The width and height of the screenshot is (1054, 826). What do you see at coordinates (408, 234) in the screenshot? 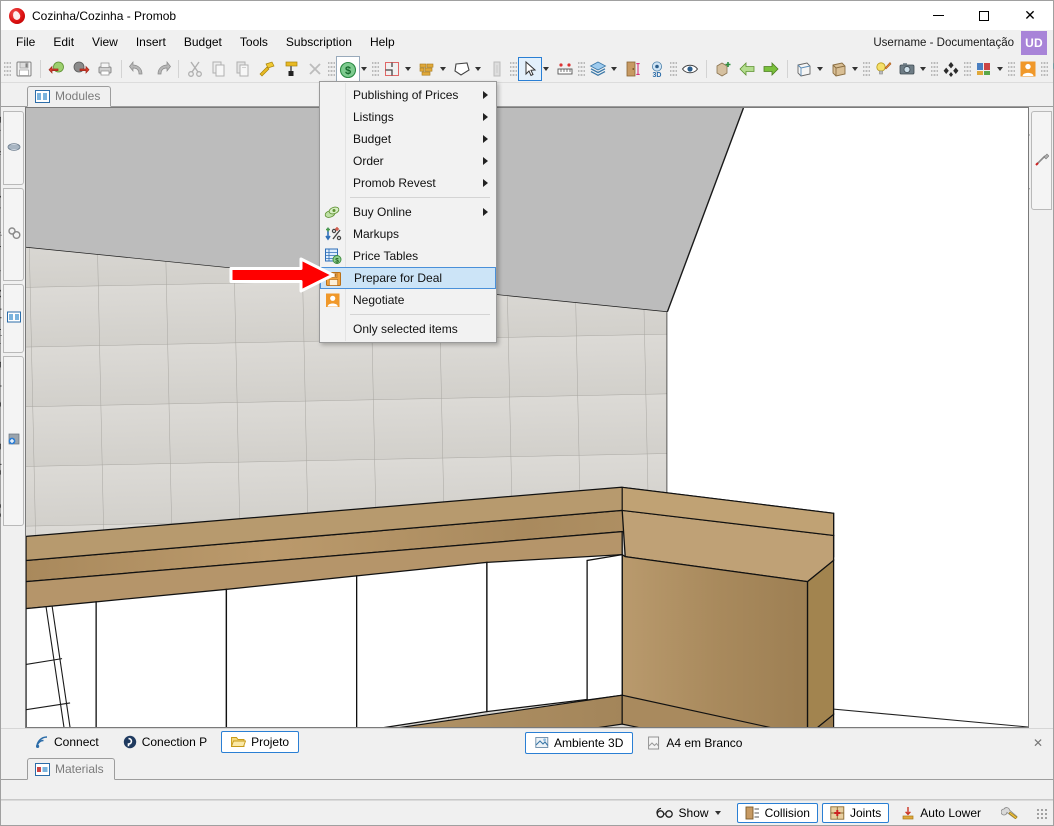
I see `menu-item-markups: Markups` at bounding box center [408, 234].